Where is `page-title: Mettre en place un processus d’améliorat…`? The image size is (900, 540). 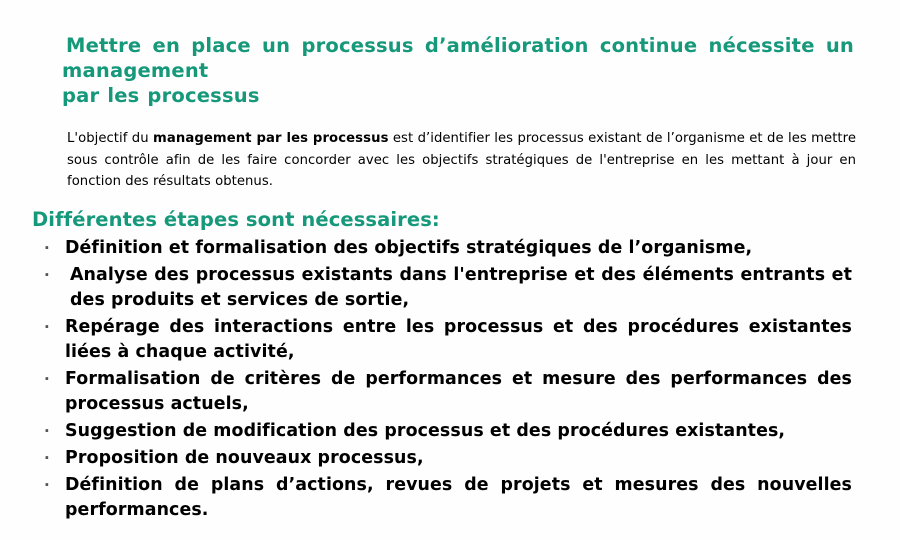
page-title: Mettre en place un processus d’améliorat… is located at coordinates (458, 70).